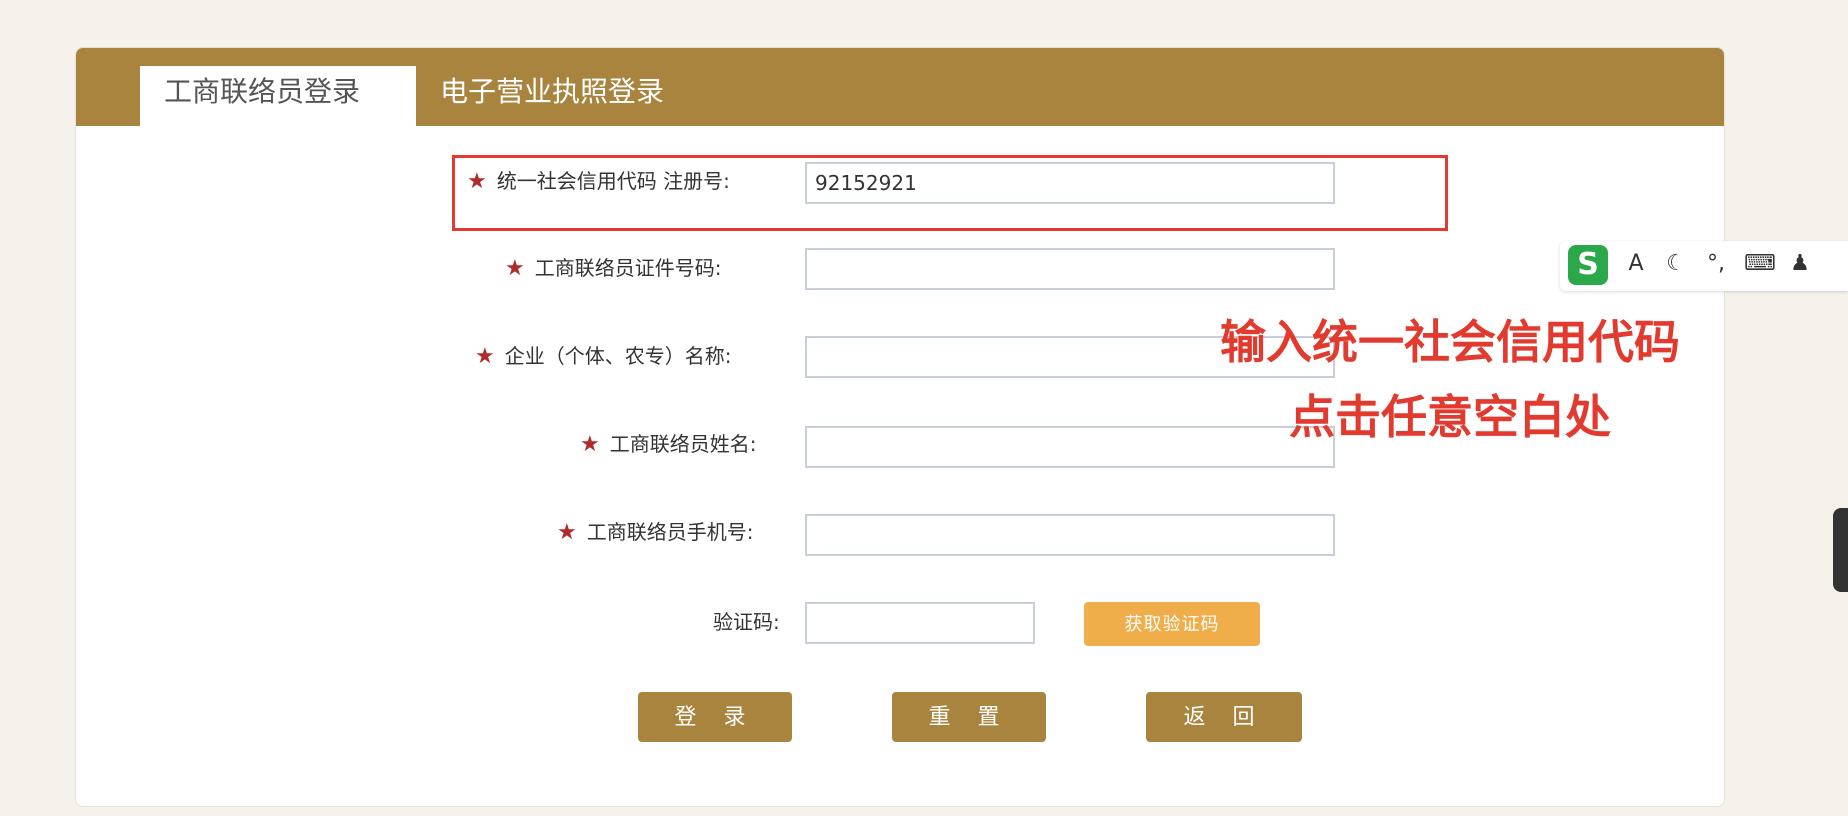  I want to click on captcha-input, so click(920, 623).